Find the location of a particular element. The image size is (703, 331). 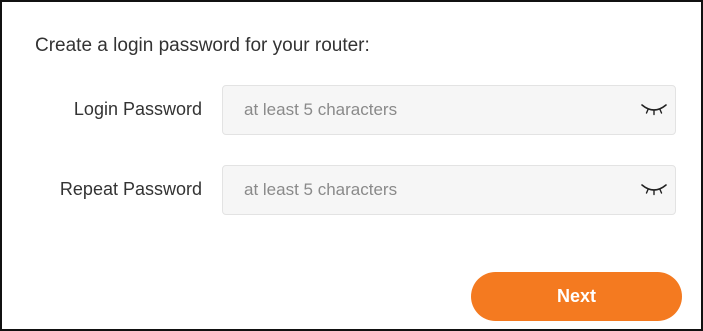

repeat-password-field is located at coordinates (449, 190).